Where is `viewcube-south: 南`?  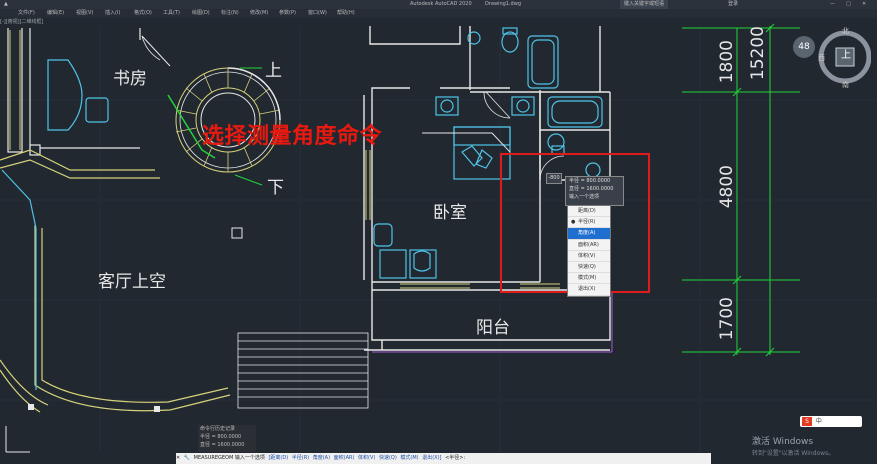 viewcube-south: 南 is located at coordinates (845, 85).